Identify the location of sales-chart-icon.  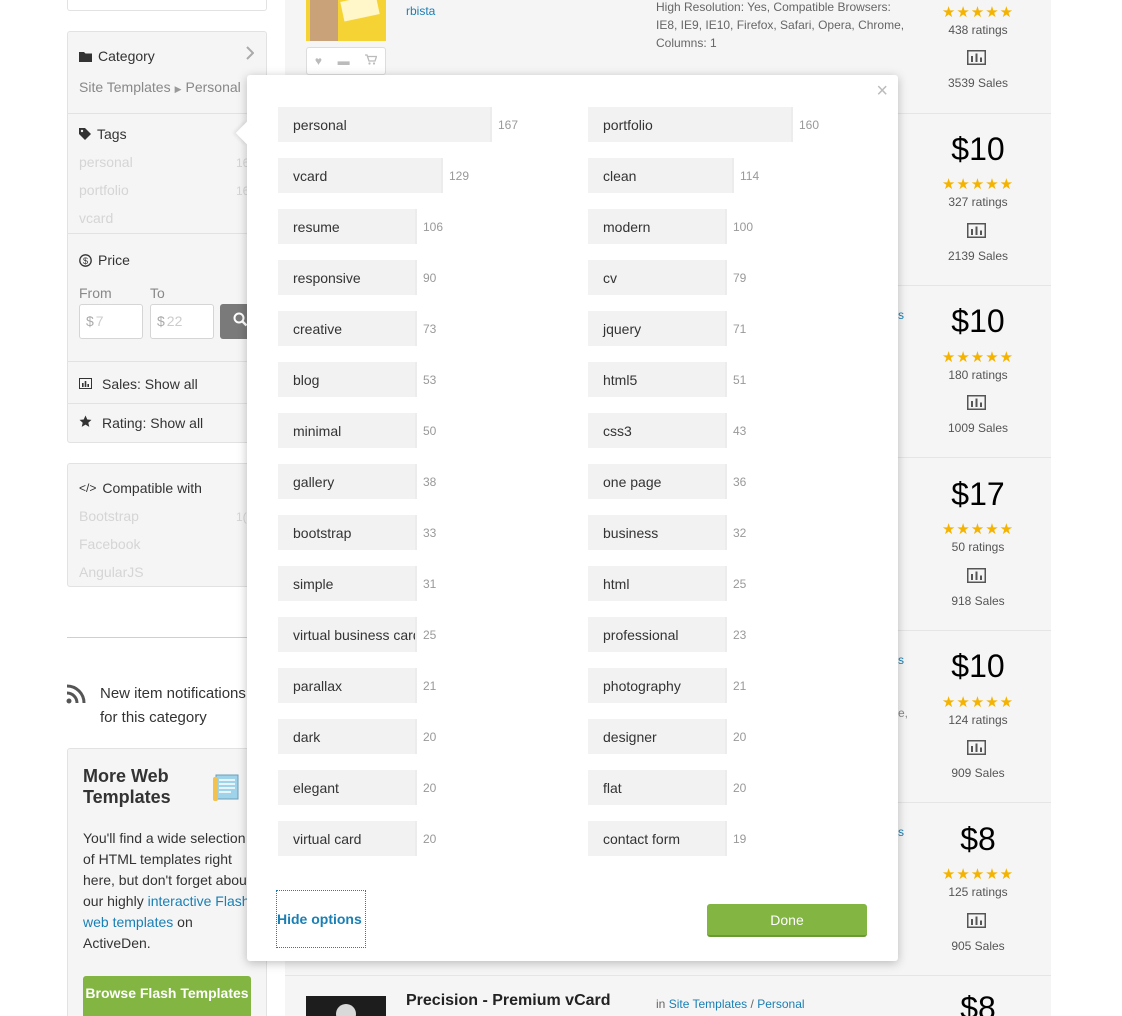
(976, 750).